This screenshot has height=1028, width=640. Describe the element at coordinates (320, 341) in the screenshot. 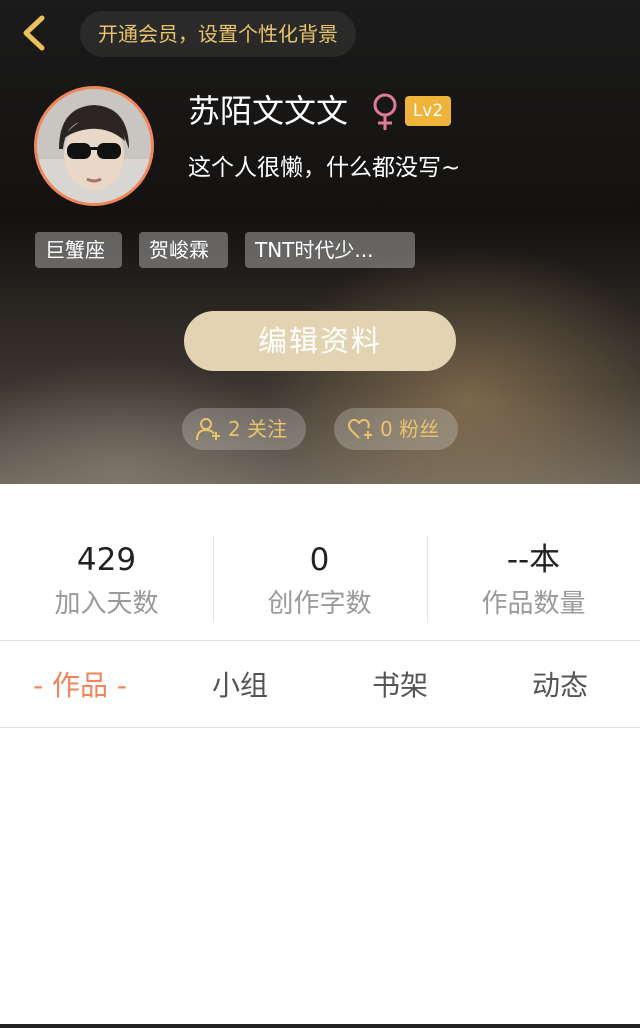

I see `edit-profile-button: 编辑资料` at that location.